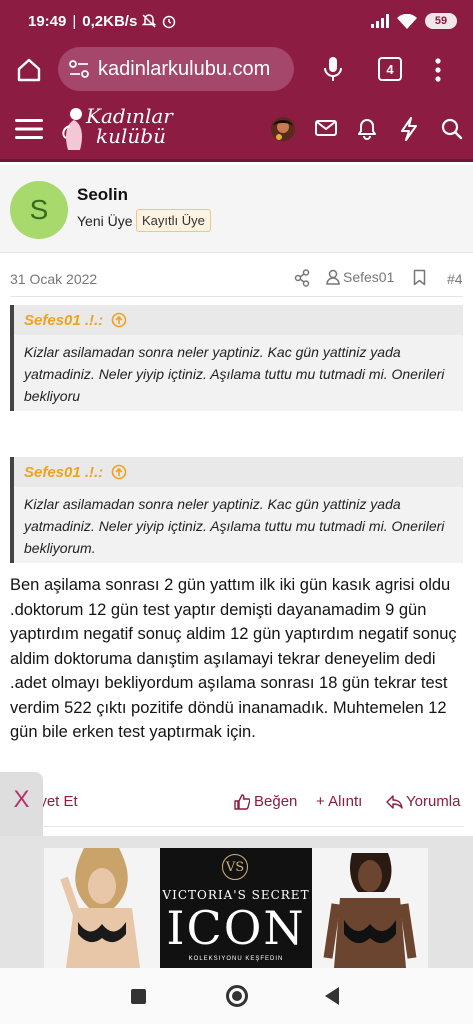 This screenshot has width=473, height=1024. I want to click on author-name: Seolin, so click(102, 195).